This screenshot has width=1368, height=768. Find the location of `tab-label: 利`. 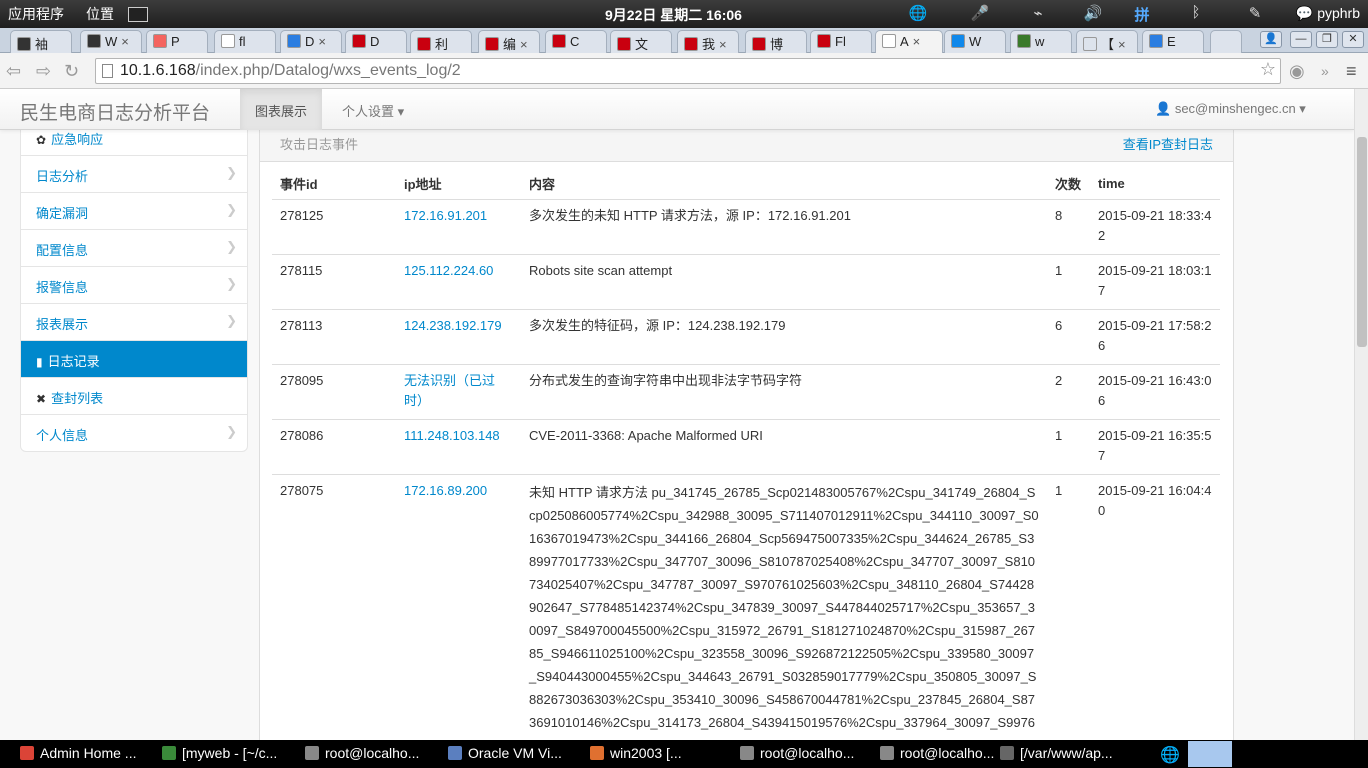

tab-label: 利 is located at coordinates (442, 44).